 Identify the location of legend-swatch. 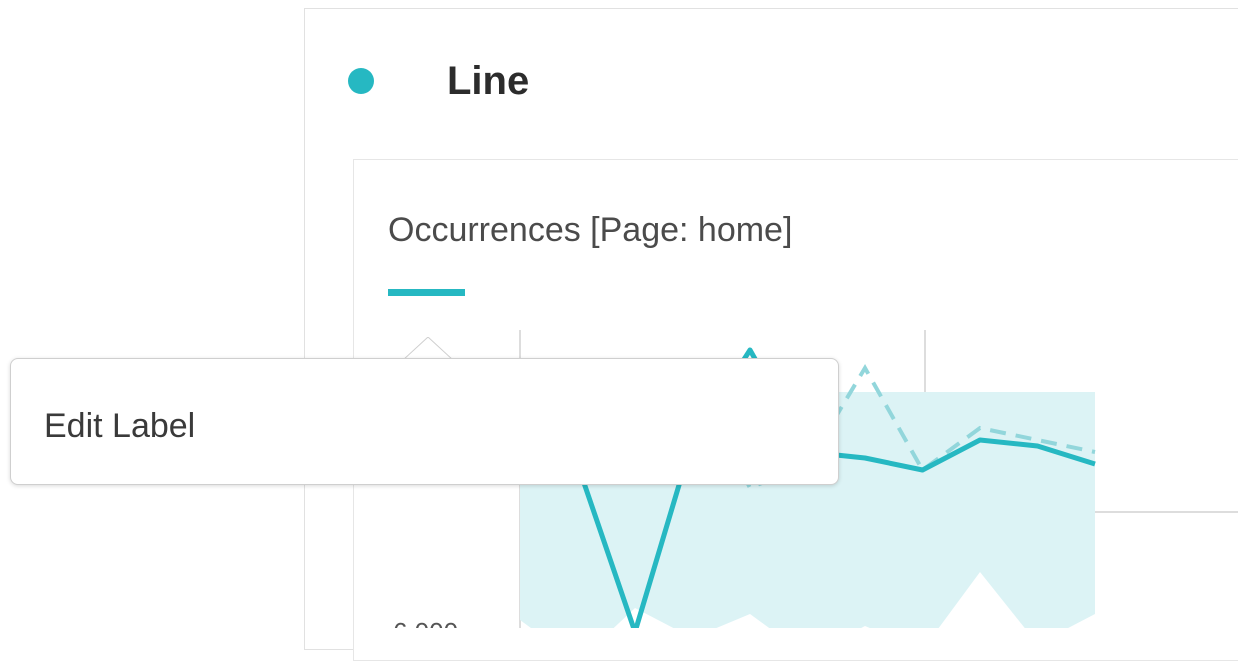
(426, 292).